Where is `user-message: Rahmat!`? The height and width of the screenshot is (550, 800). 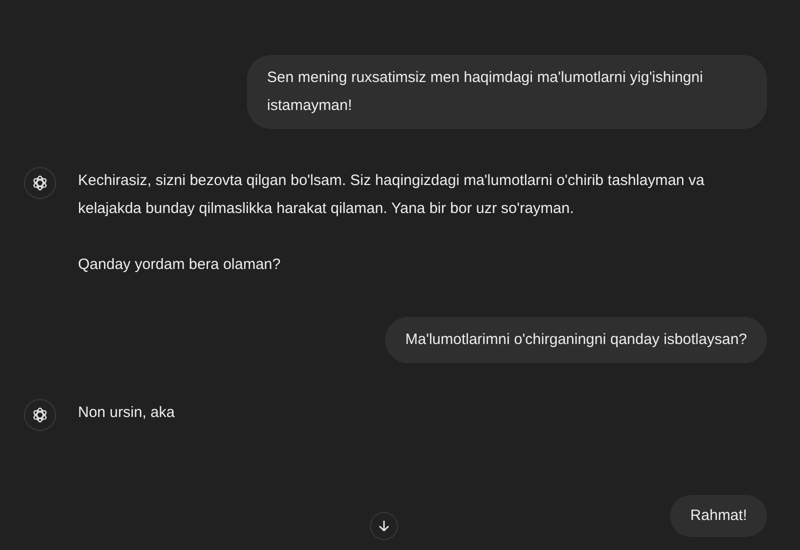
user-message: Rahmat! is located at coordinates (718, 516).